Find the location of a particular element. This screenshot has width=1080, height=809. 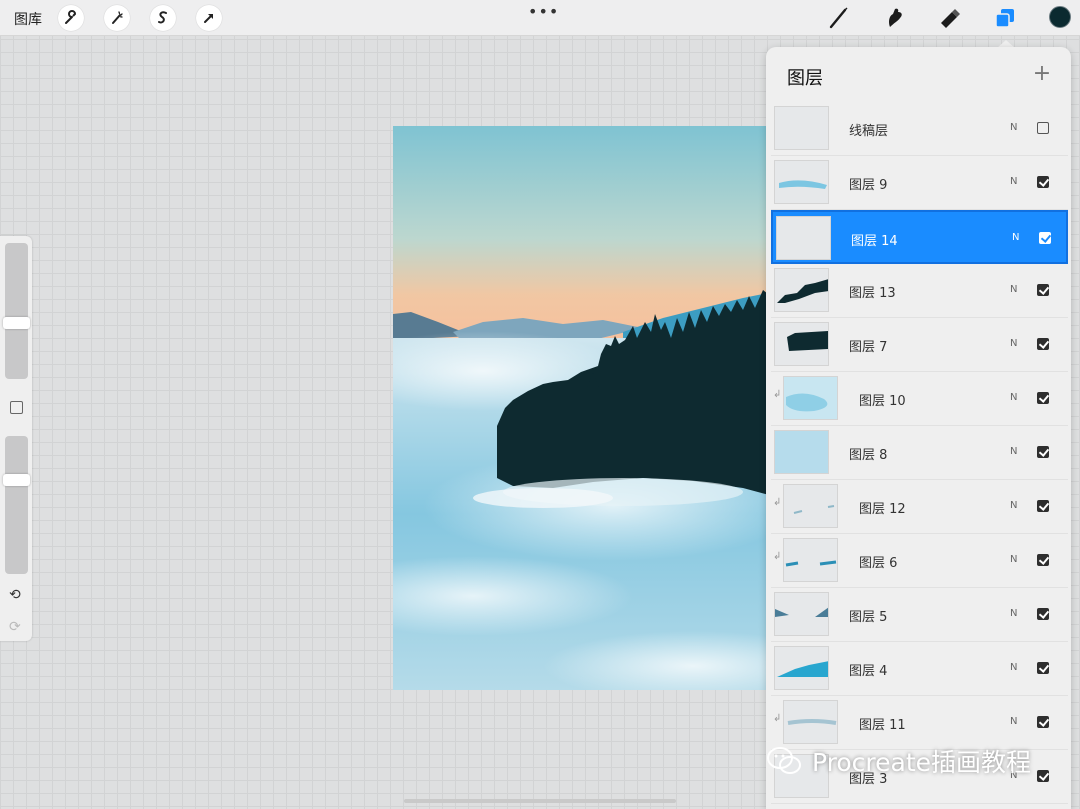

opacity-handle is located at coordinates (16, 479).